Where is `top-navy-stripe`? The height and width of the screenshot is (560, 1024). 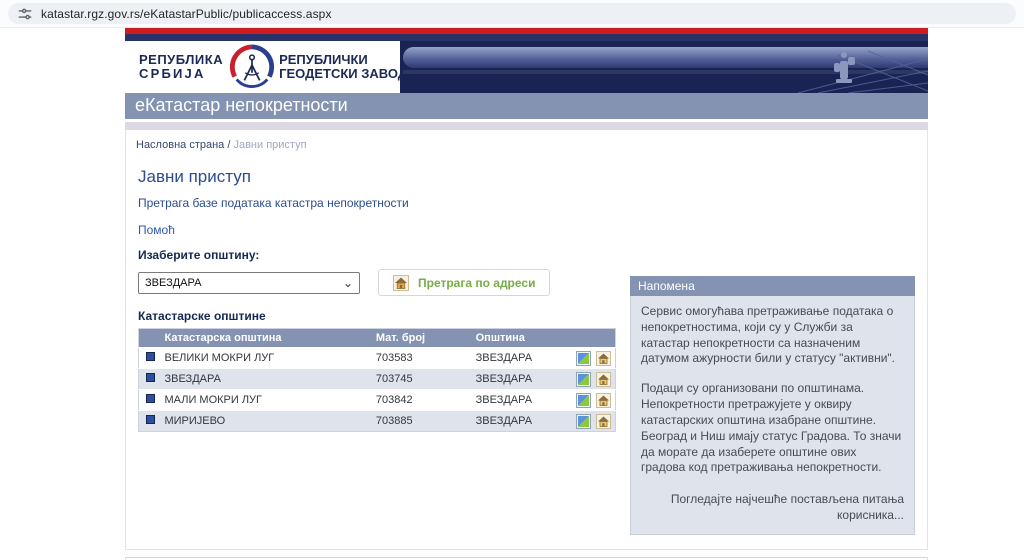
top-navy-stripe is located at coordinates (526, 37).